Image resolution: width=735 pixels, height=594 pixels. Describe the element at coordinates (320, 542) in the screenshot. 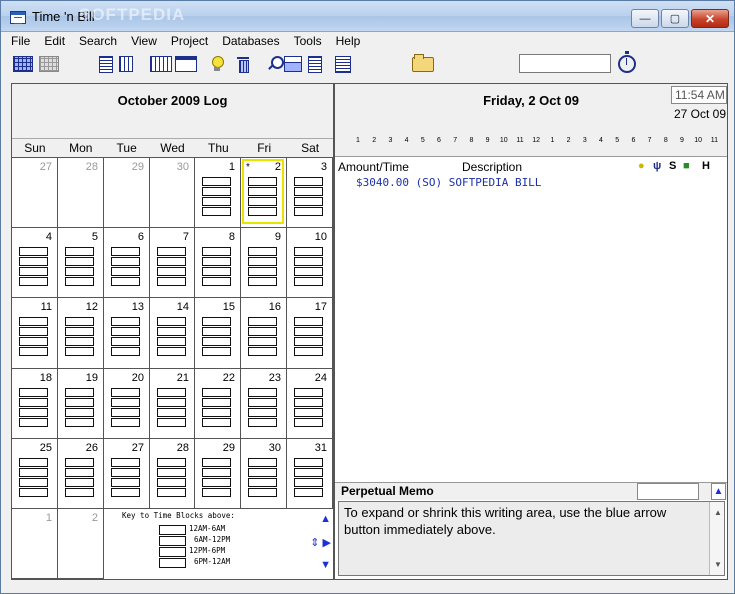

I see `month-nav-button: ⇕ ▶` at that location.